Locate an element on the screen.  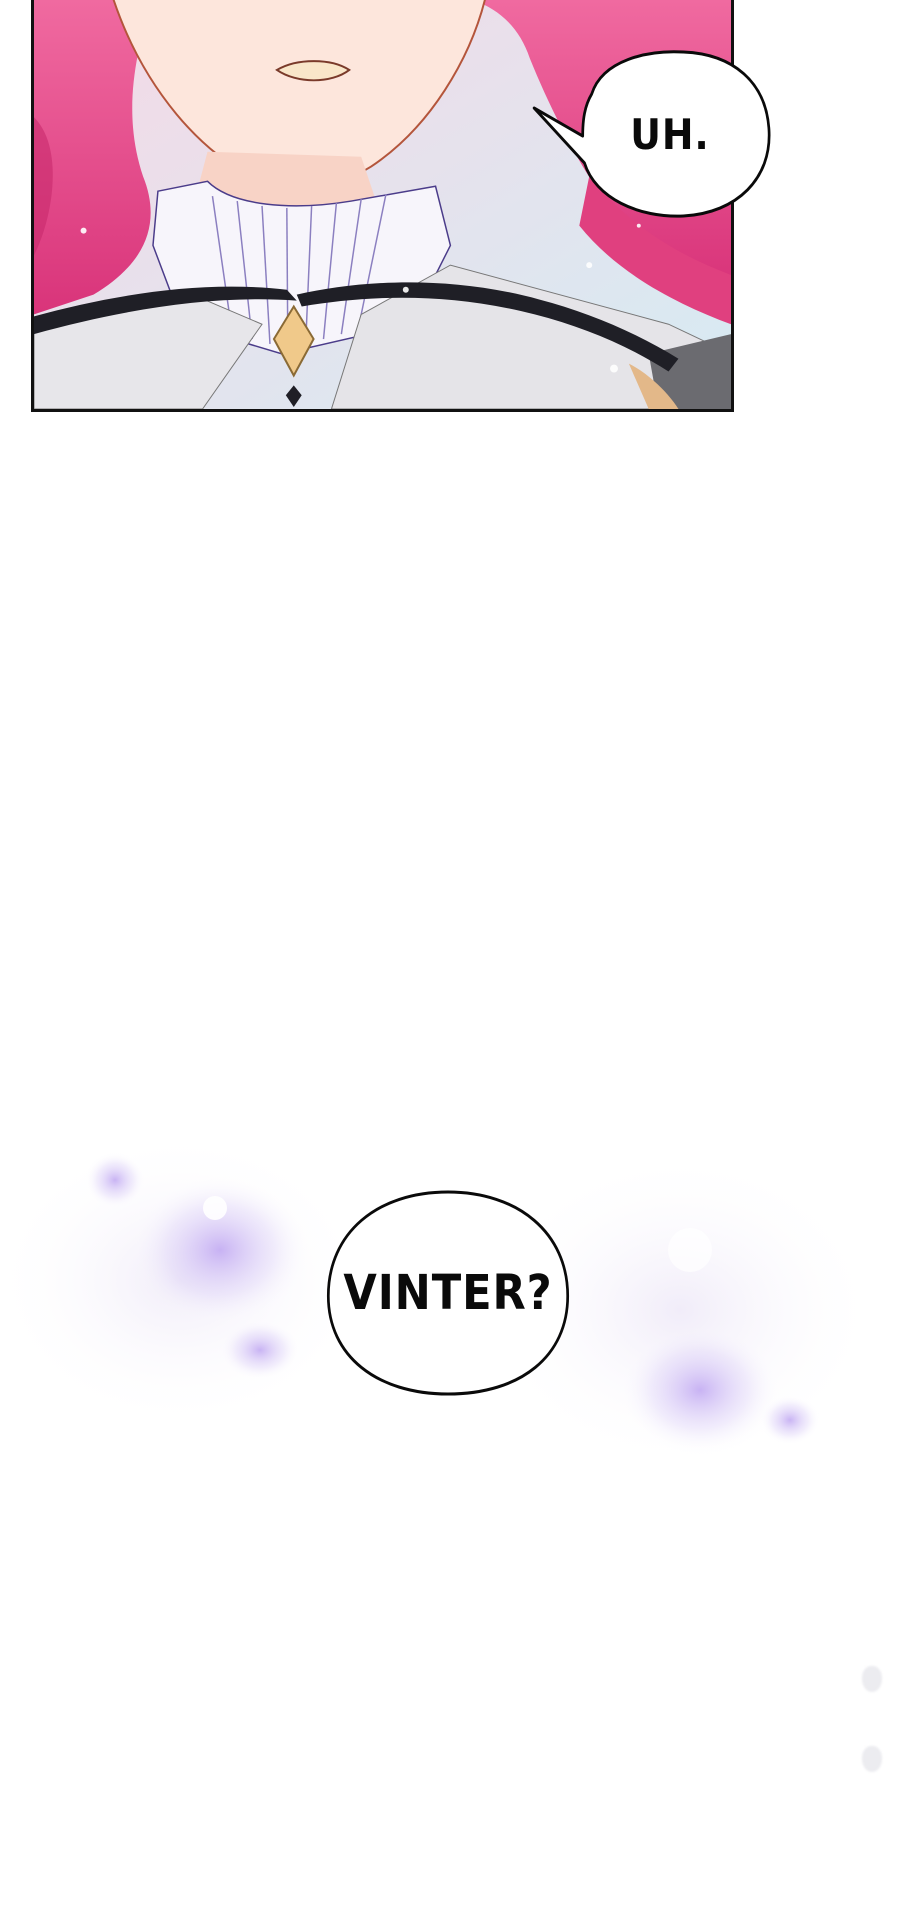
speech-bubble-uh: UH. is located at coordinates (653, 134).